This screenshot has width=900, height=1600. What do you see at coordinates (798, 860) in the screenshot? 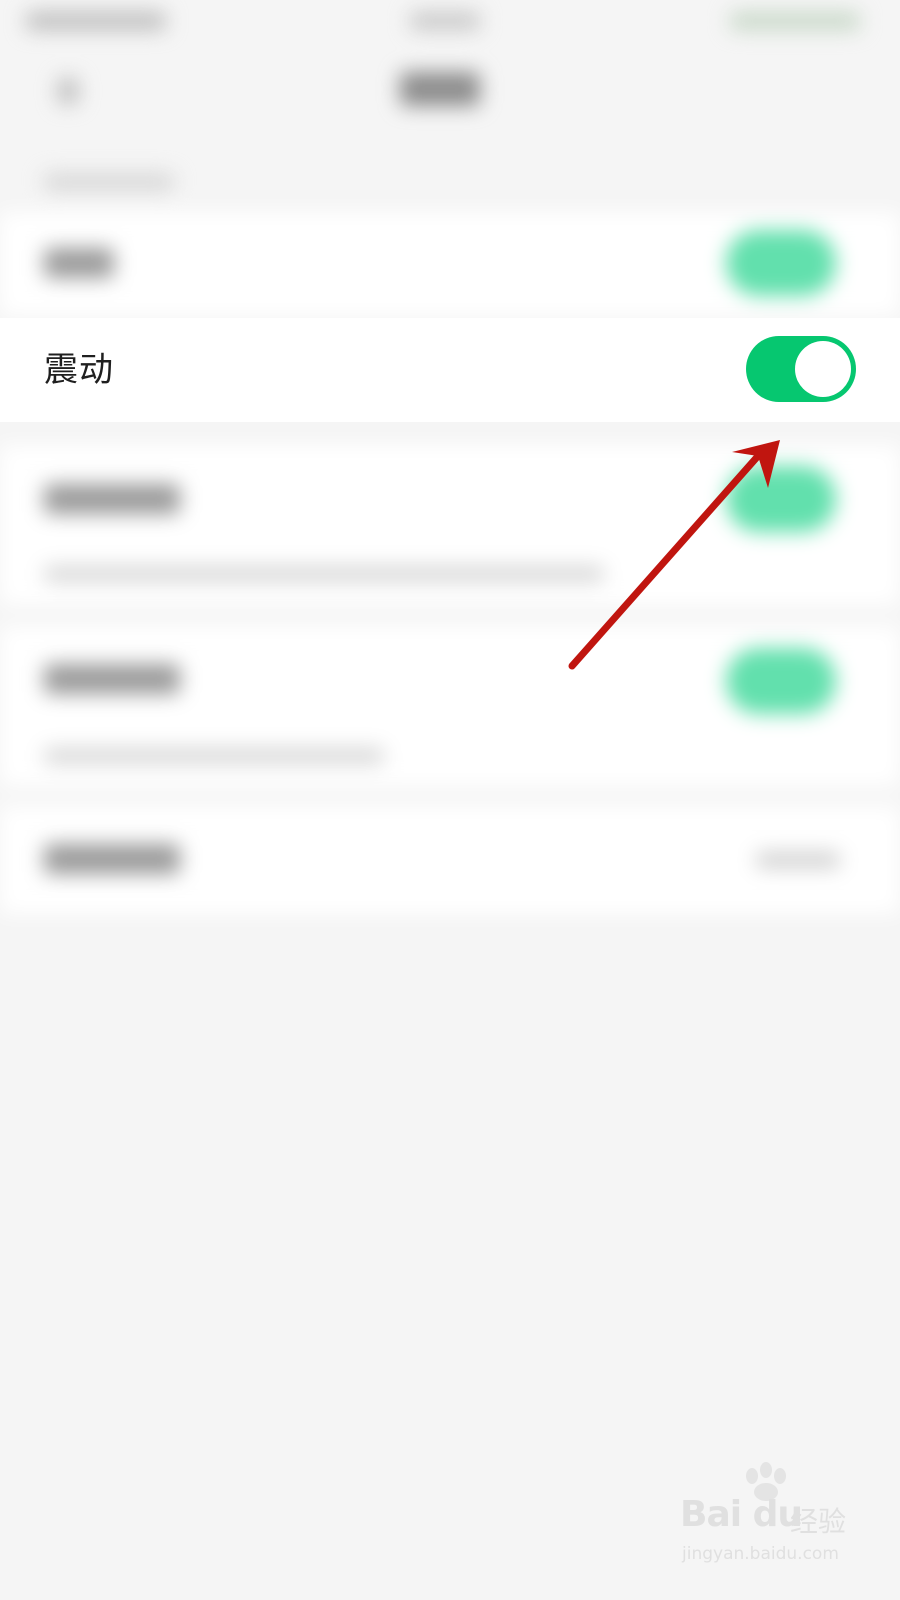
I see `blurred-cell-5-value` at bounding box center [798, 860].